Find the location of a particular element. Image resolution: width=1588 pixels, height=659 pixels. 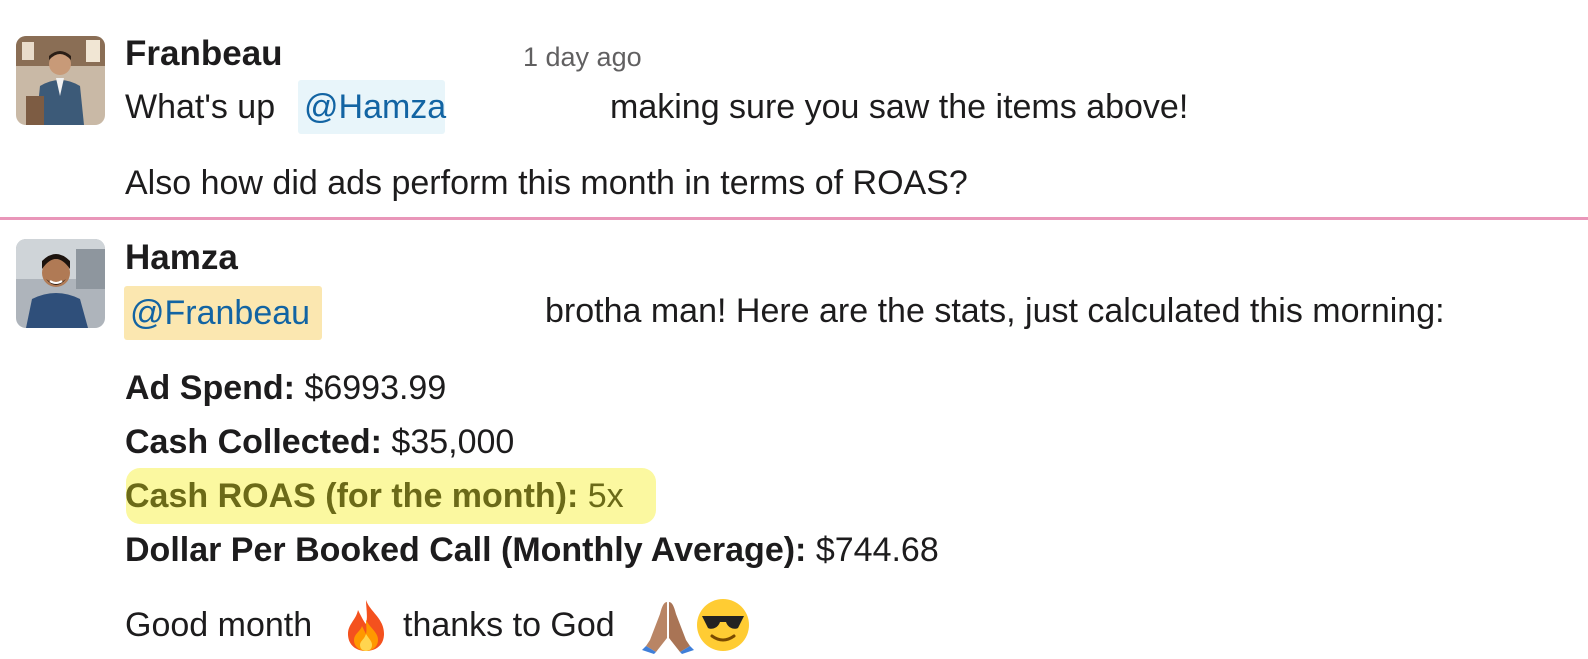

message-text-prefix: What's up is located at coordinates (200, 107).